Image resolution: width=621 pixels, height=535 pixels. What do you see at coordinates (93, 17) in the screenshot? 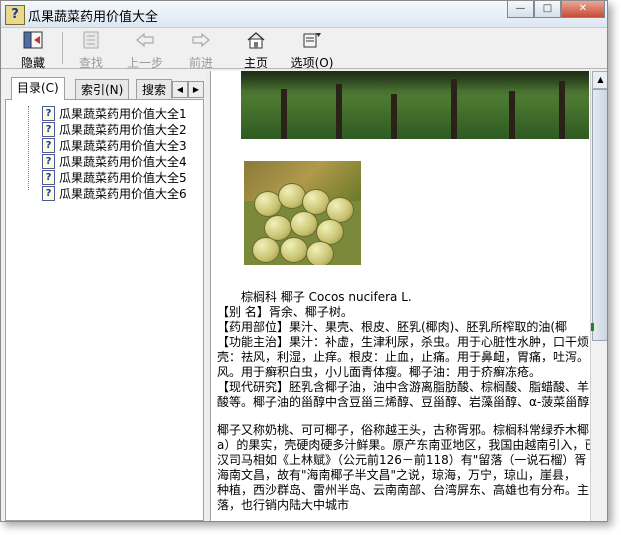
I see `window-title: 瓜果蔬菜药用价值大全` at bounding box center [93, 17].